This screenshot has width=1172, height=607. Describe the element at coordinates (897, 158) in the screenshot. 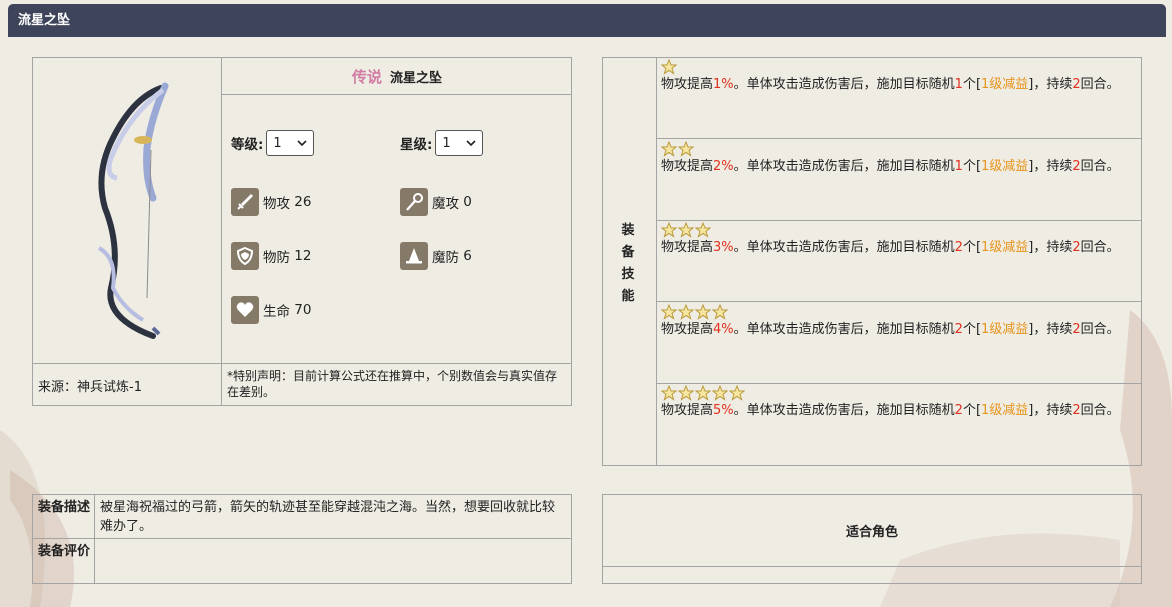

I see `skill-tier-row: 物攻提高2%。单体攻击造成伤害后，施加目标随机1个[1级减益]，持续2回合。` at that location.